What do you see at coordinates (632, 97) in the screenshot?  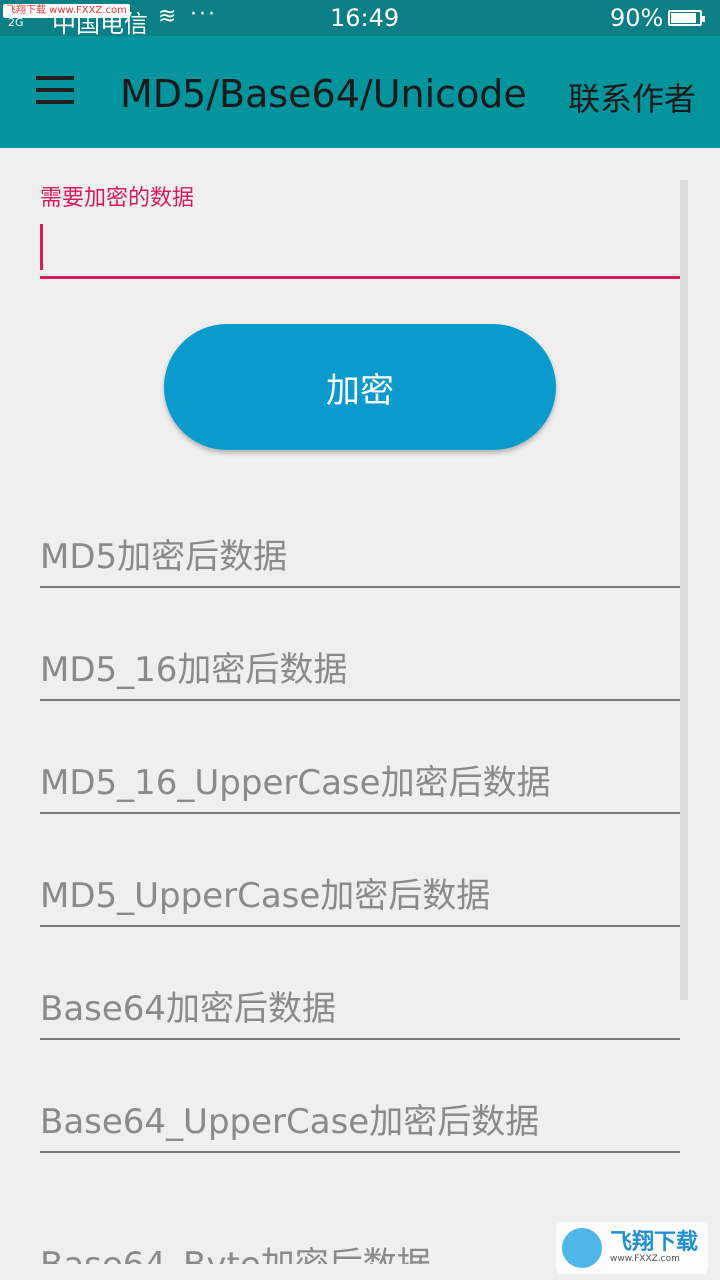 I see `contact-author-button: 联系作者` at bounding box center [632, 97].